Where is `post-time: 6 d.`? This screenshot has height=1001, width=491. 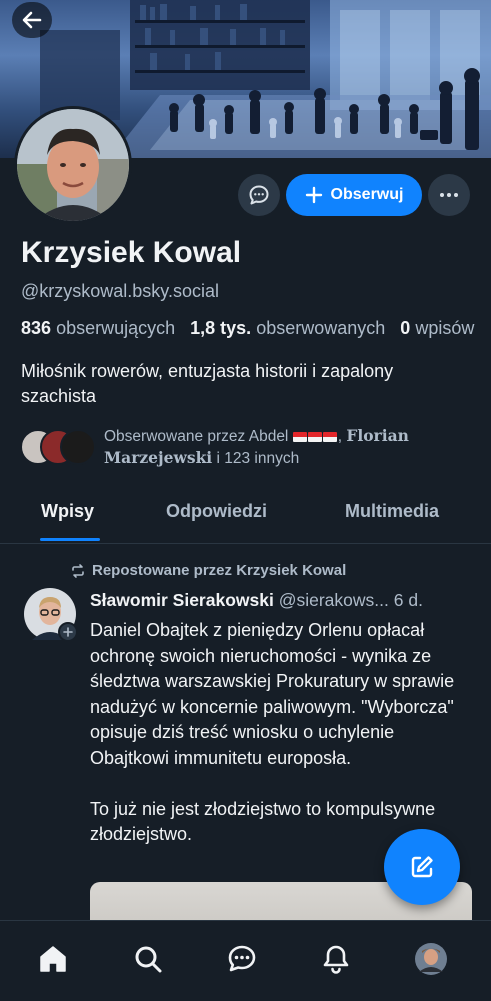
post-time: 6 d. is located at coordinates (408, 600).